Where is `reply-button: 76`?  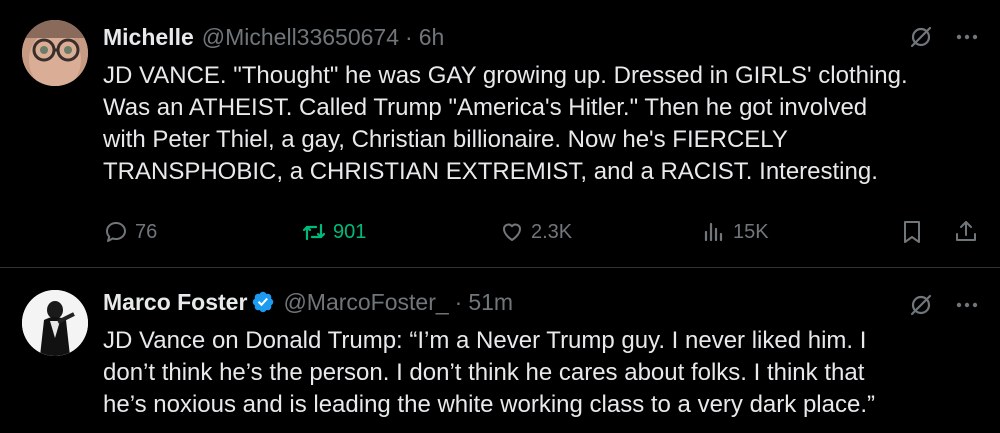 reply-button: 76 is located at coordinates (130, 232).